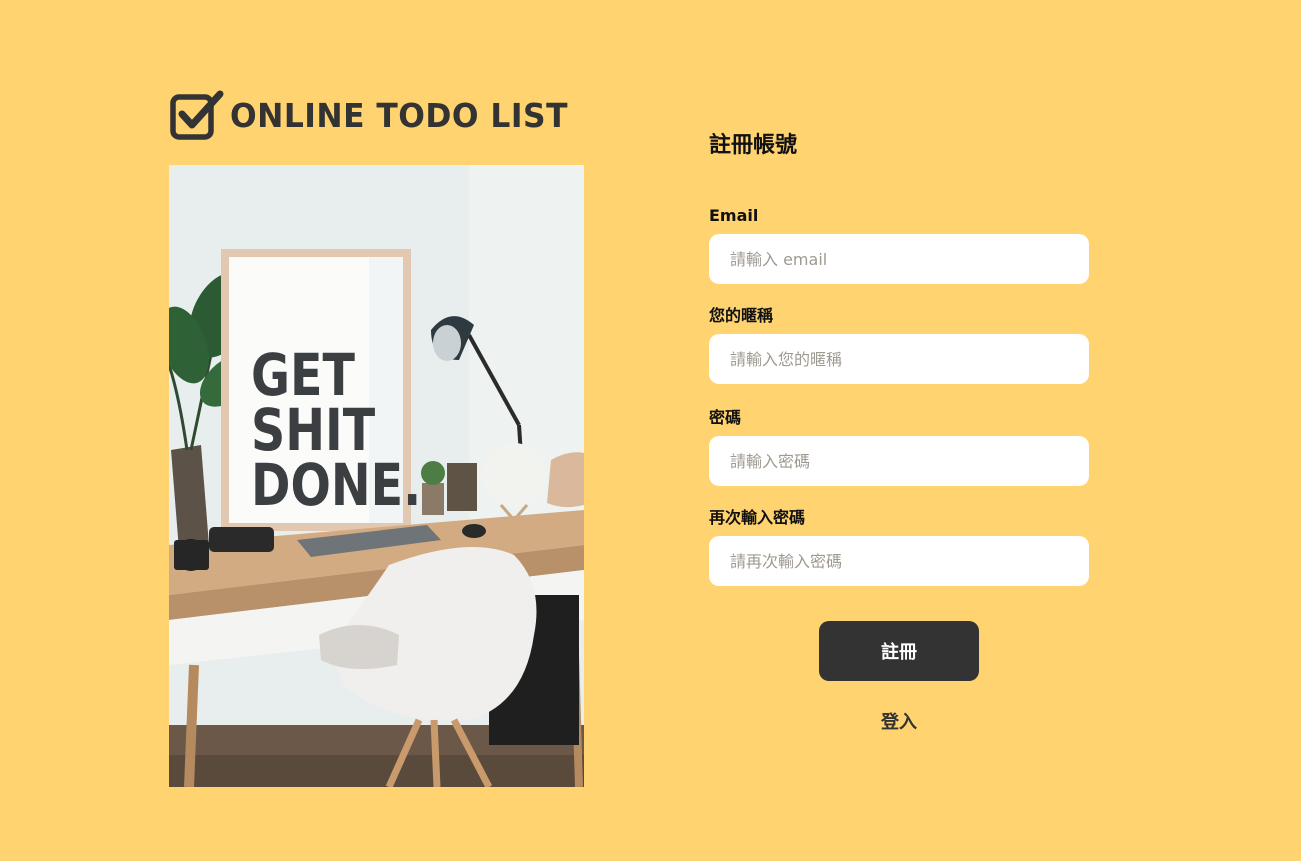 This screenshot has width=1301, height=861. I want to click on form-title: 註冊帳號, so click(753, 145).